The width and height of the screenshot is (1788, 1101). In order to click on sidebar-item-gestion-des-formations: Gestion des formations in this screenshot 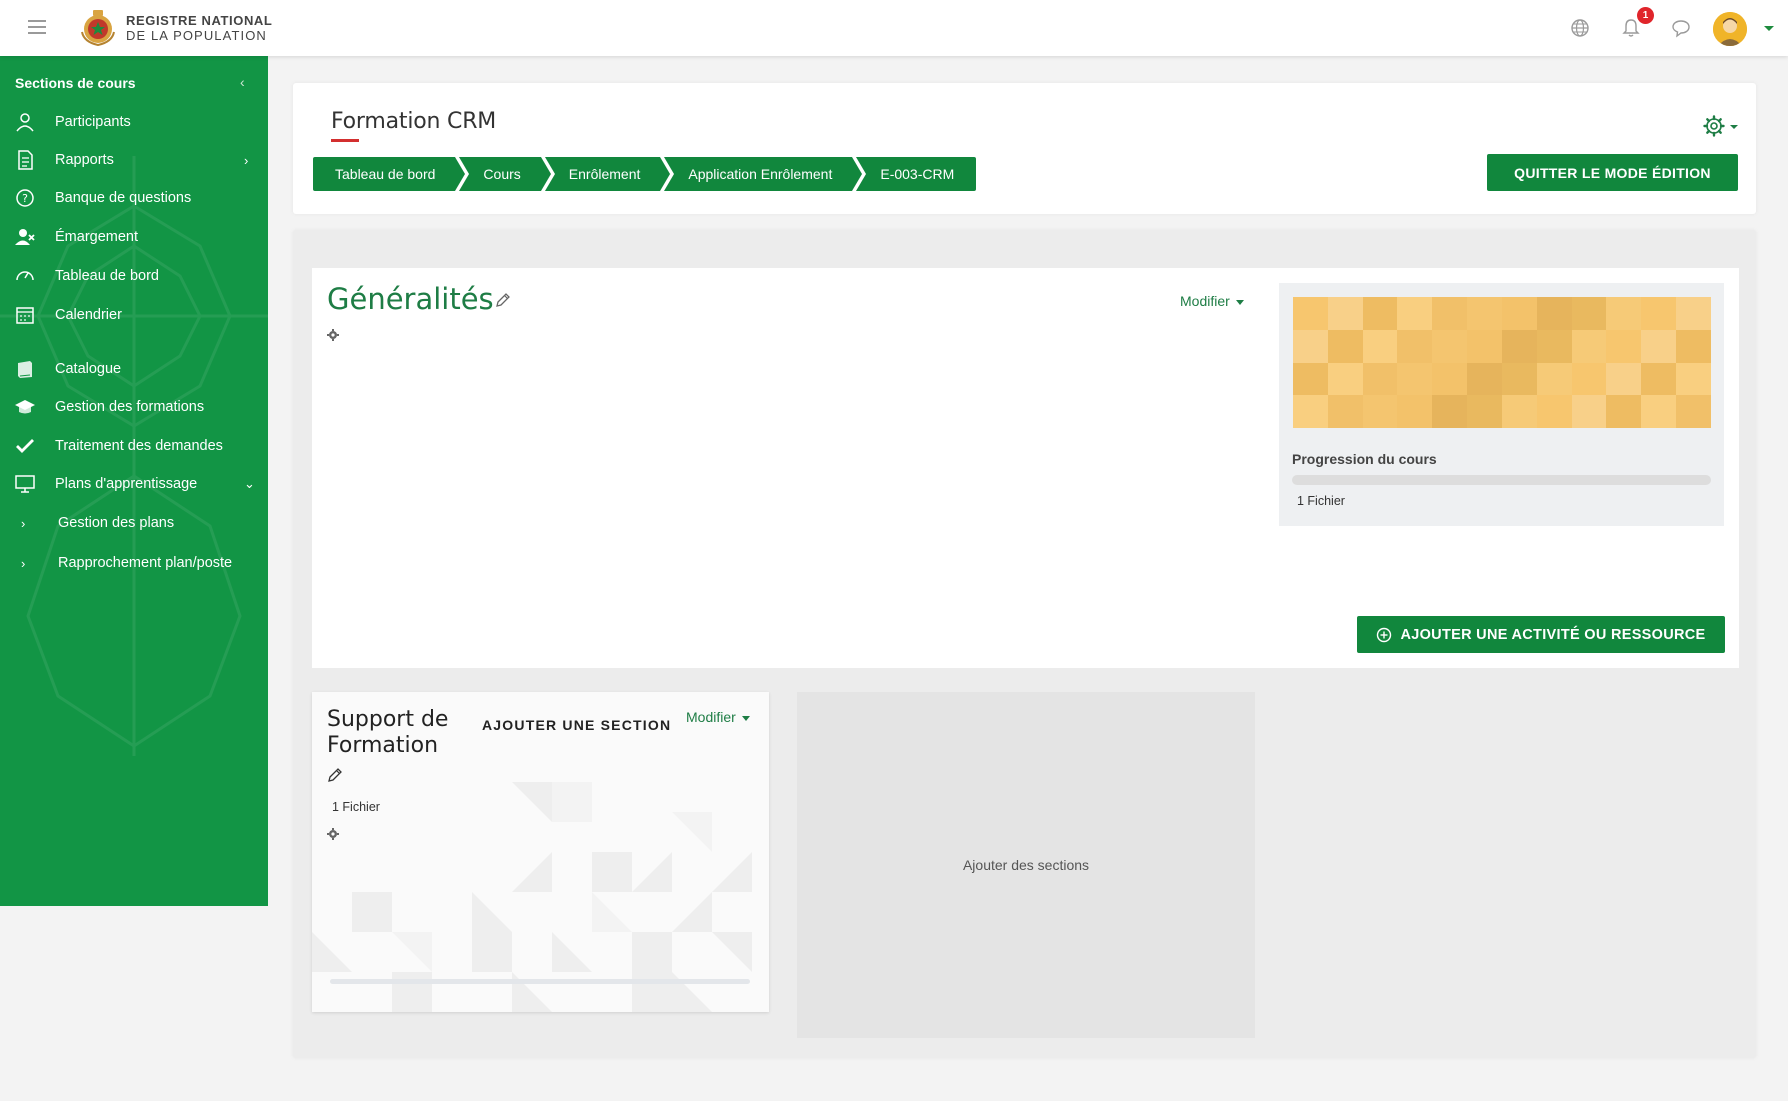, I will do `click(134, 407)`.